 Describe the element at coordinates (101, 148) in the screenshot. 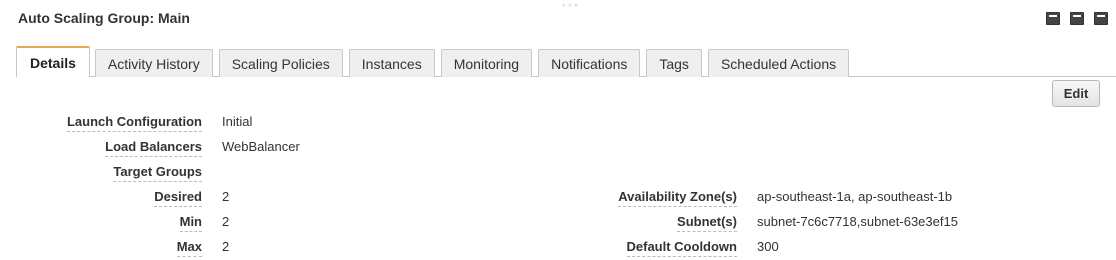

I see `detail-row-load-balancers: Load Balancers` at that location.